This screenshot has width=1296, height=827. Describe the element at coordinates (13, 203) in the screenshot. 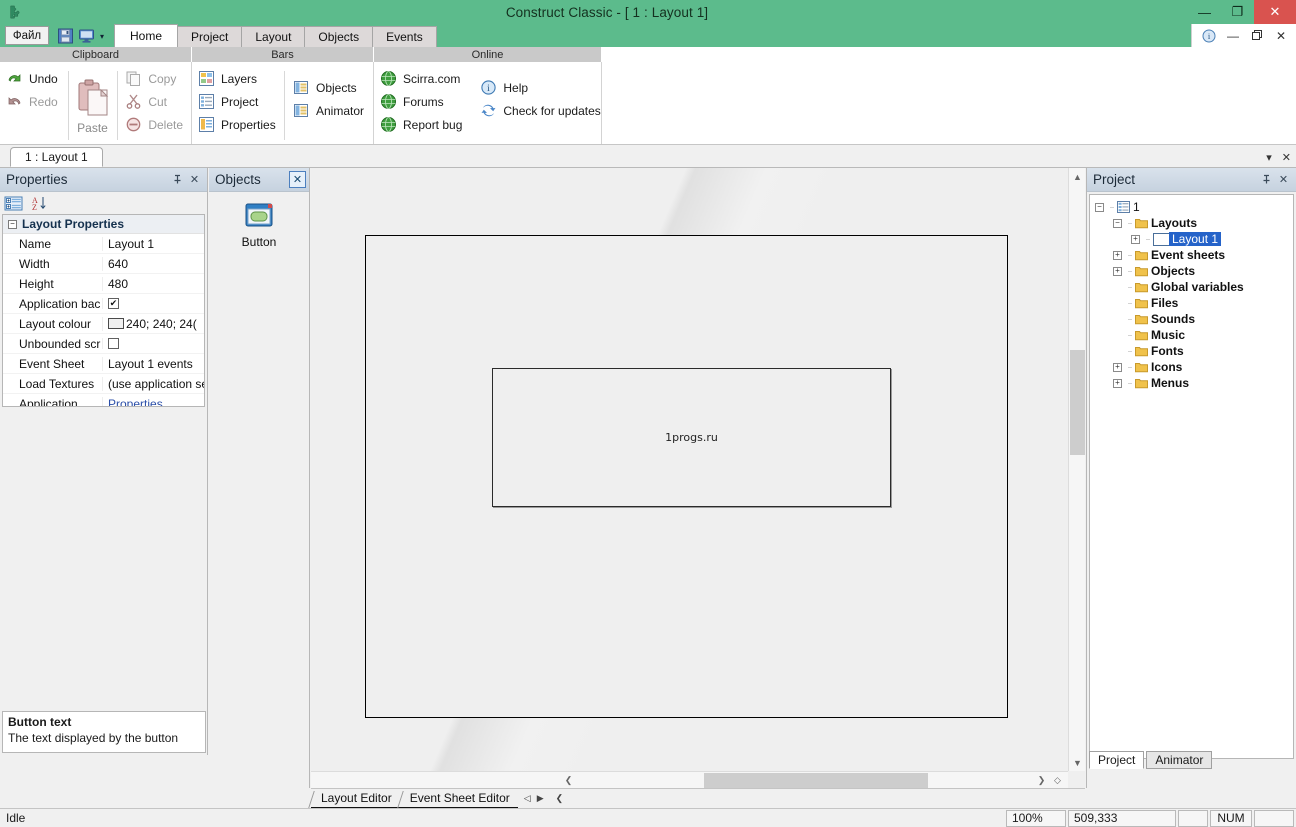

I see `categorized-view-icon` at that location.